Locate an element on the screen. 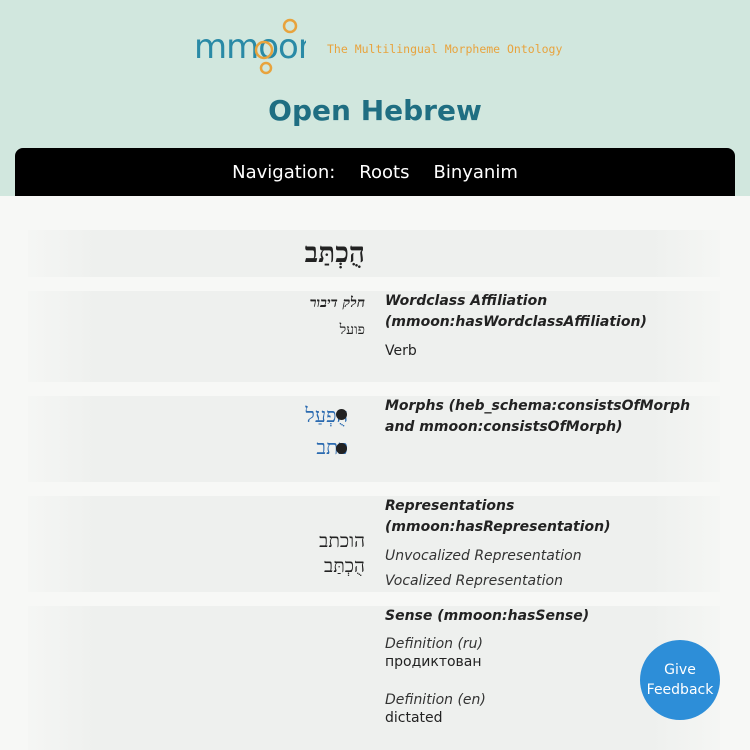  vocalized-label: Vocalized Representation is located at coordinates (474, 581).